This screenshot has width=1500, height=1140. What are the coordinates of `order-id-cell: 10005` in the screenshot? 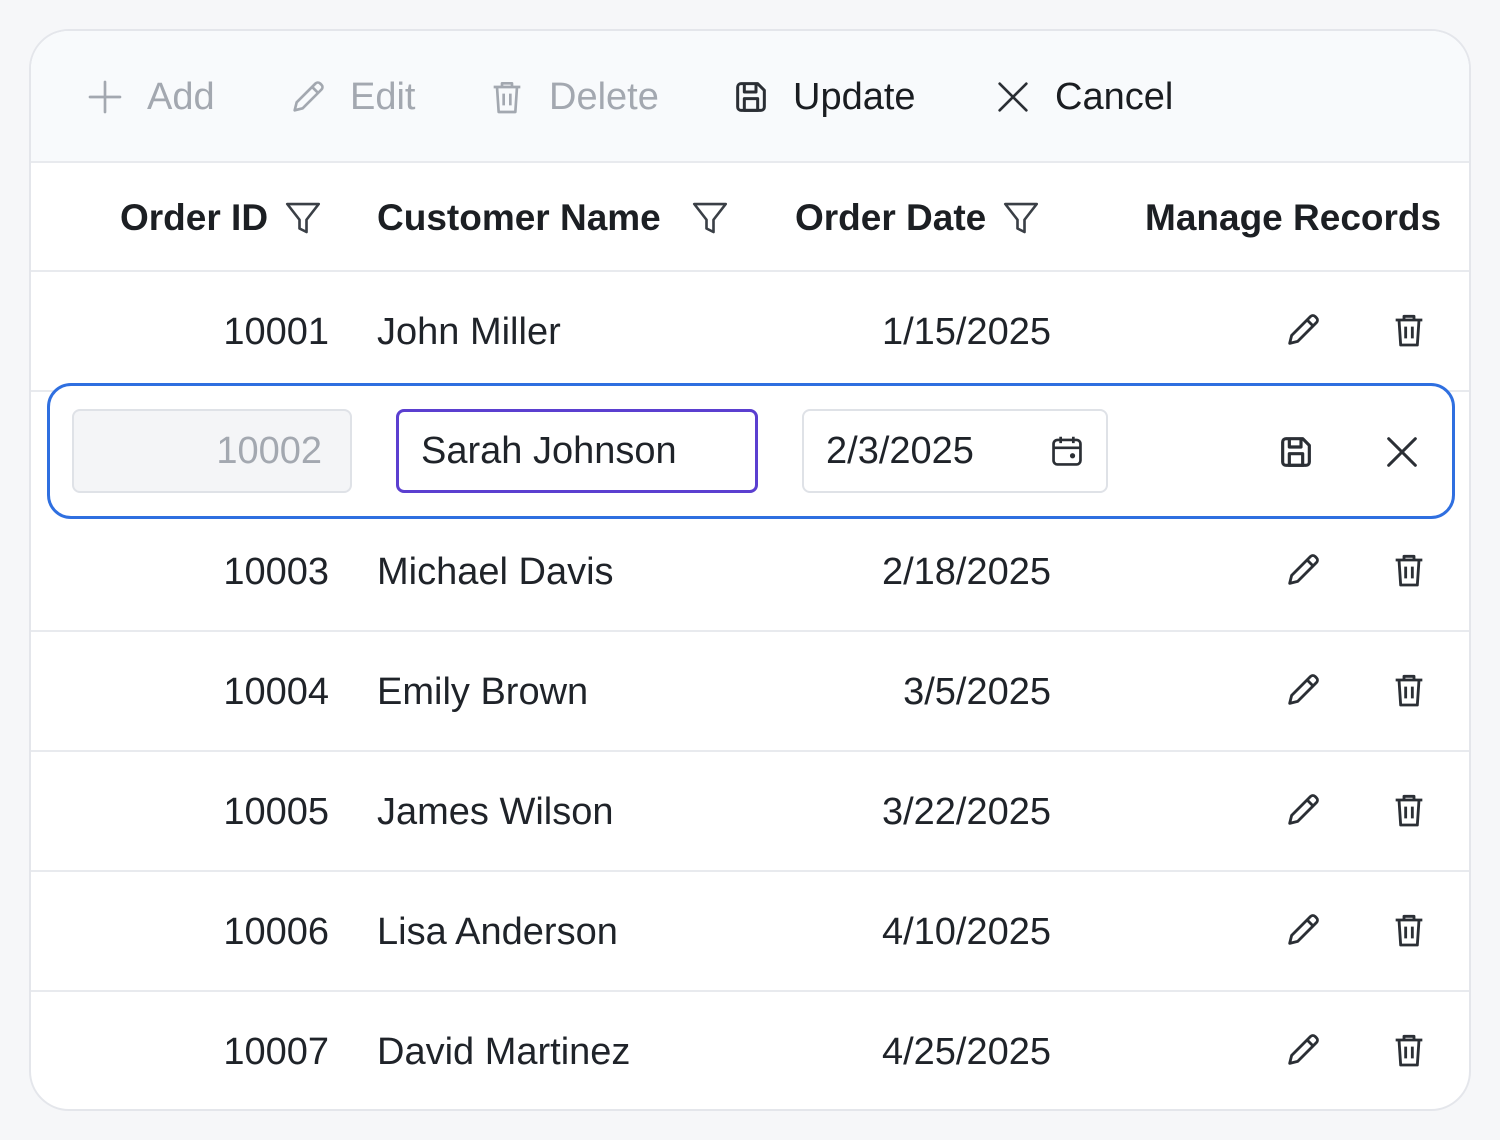 It's located at (276, 812).